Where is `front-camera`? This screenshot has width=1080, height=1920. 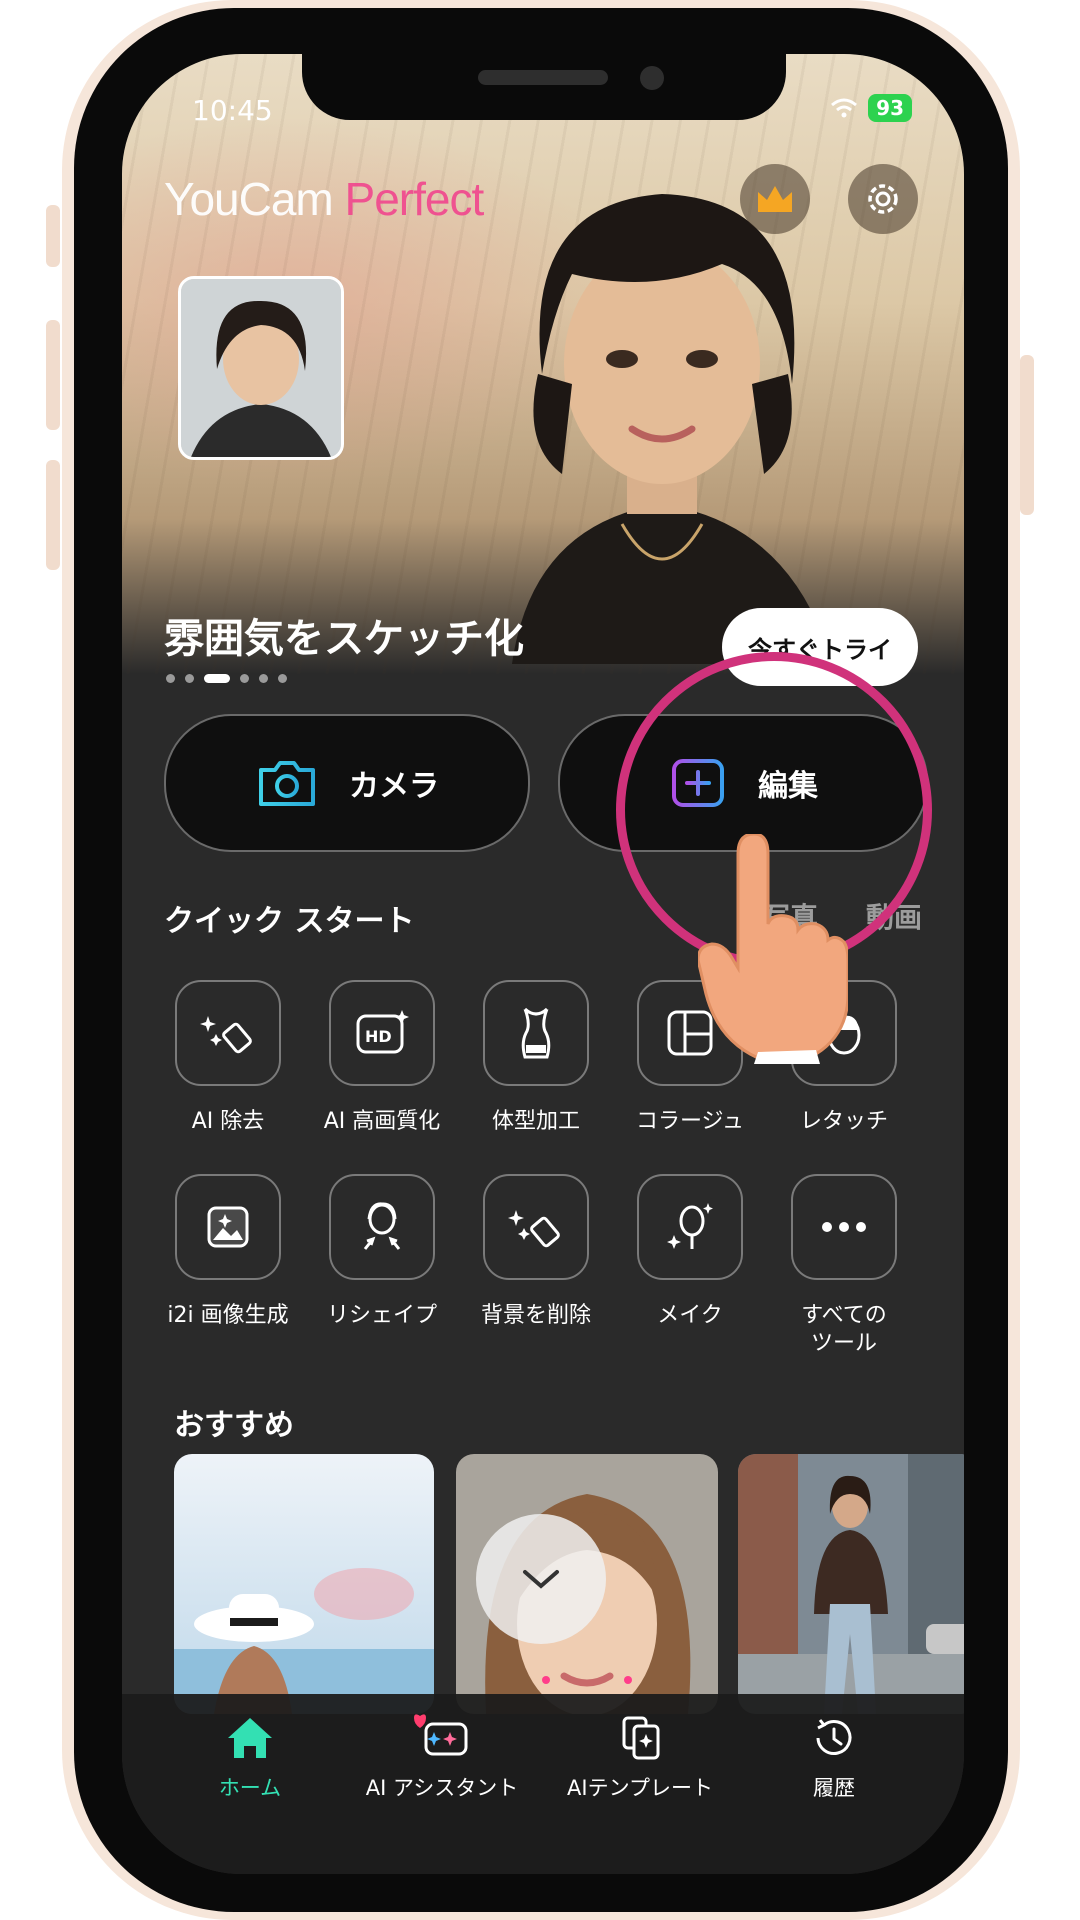
front-camera is located at coordinates (652, 78).